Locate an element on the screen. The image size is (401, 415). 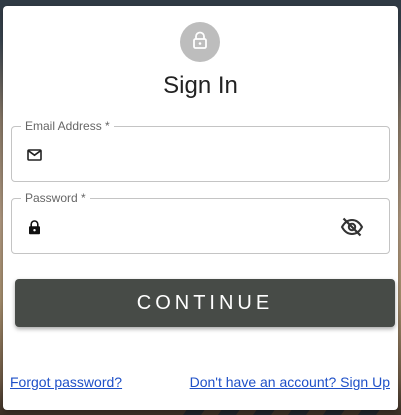
password-field: Password * is located at coordinates (200, 222).